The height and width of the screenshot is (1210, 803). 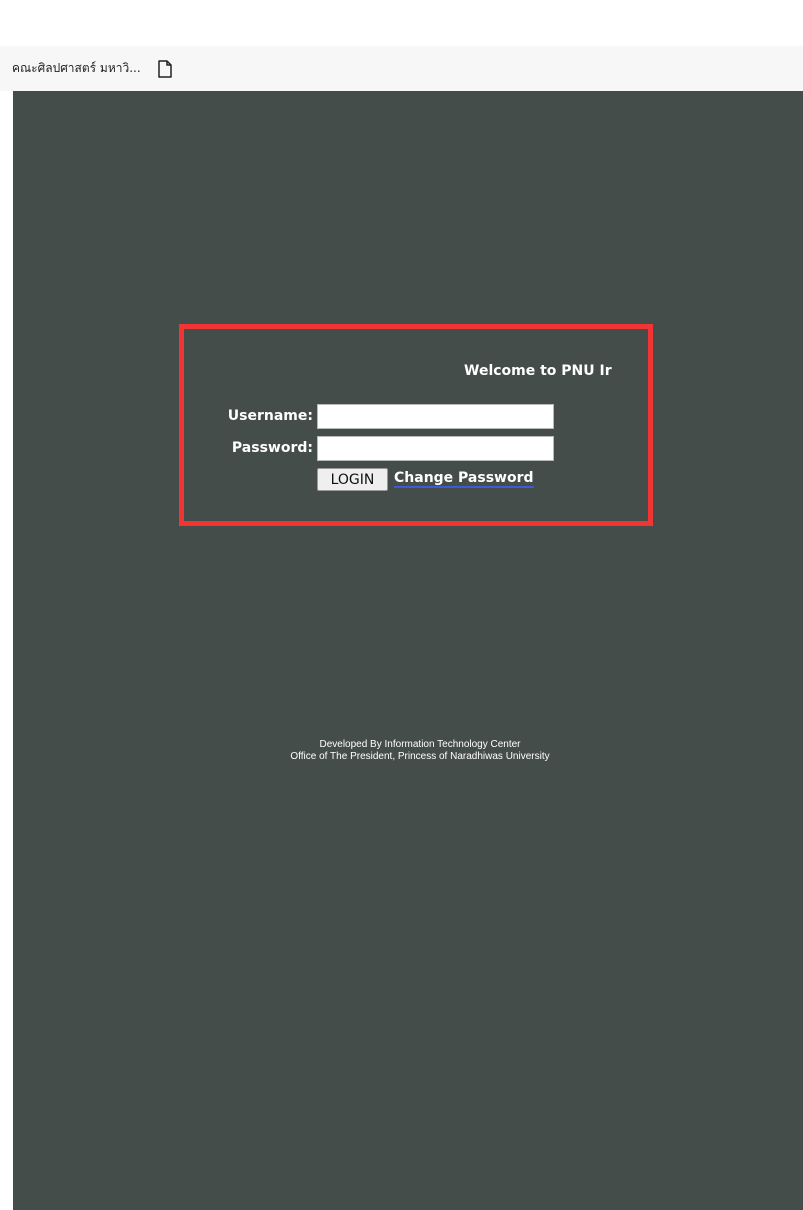 I want to click on password-input, so click(x=435, y=448).